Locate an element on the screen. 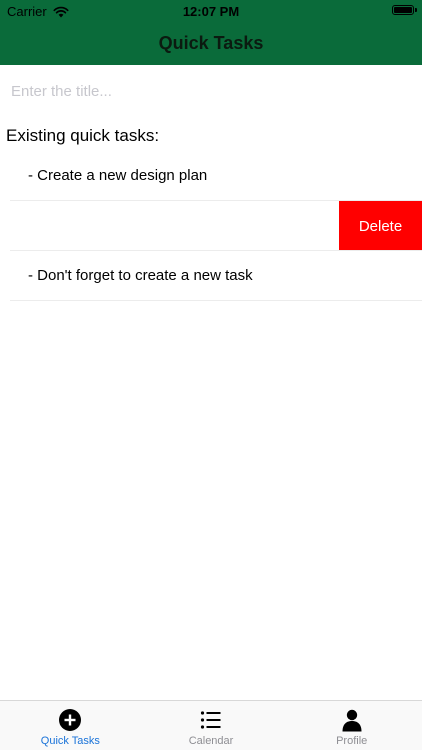 The height and width of the screenshot is (750, 422). person-icon is located at coordinates (352, 720).